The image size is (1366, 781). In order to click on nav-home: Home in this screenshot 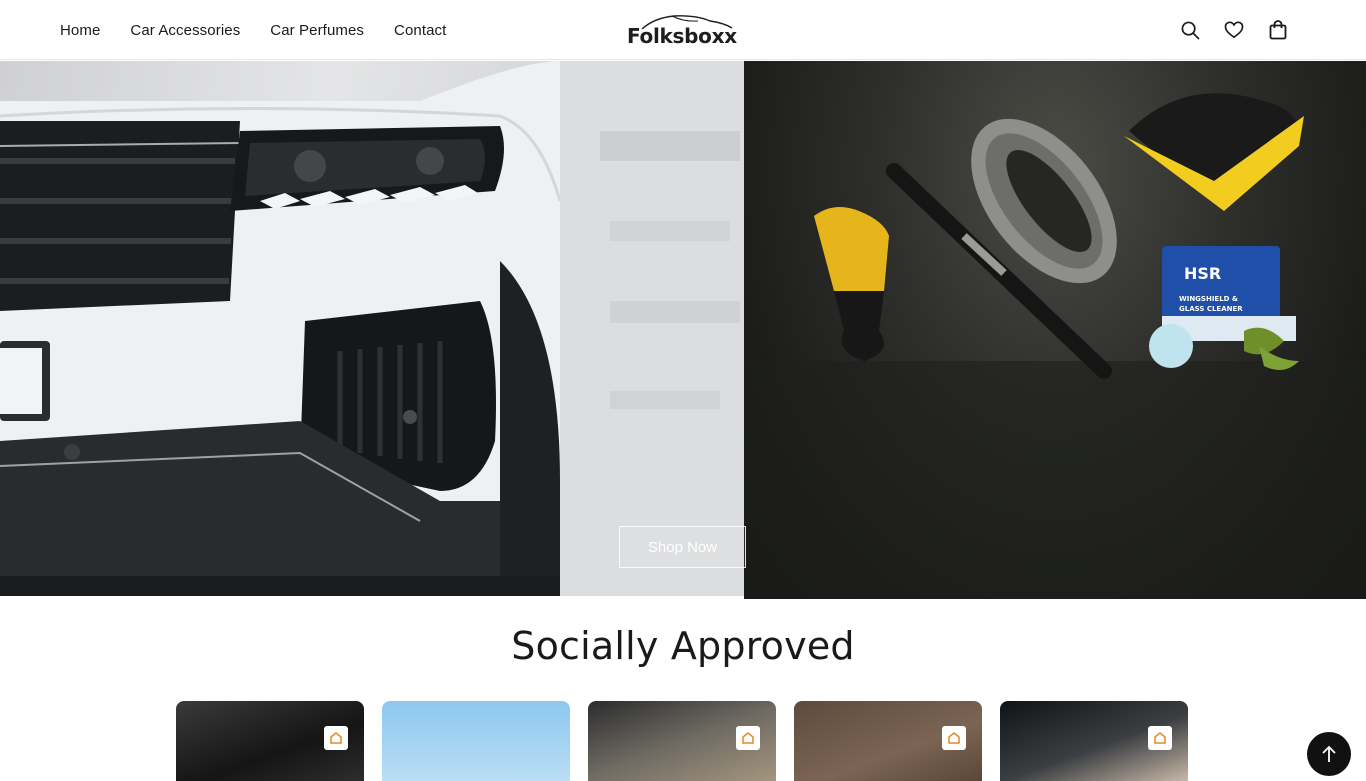, I will do `click(80, 30)`.